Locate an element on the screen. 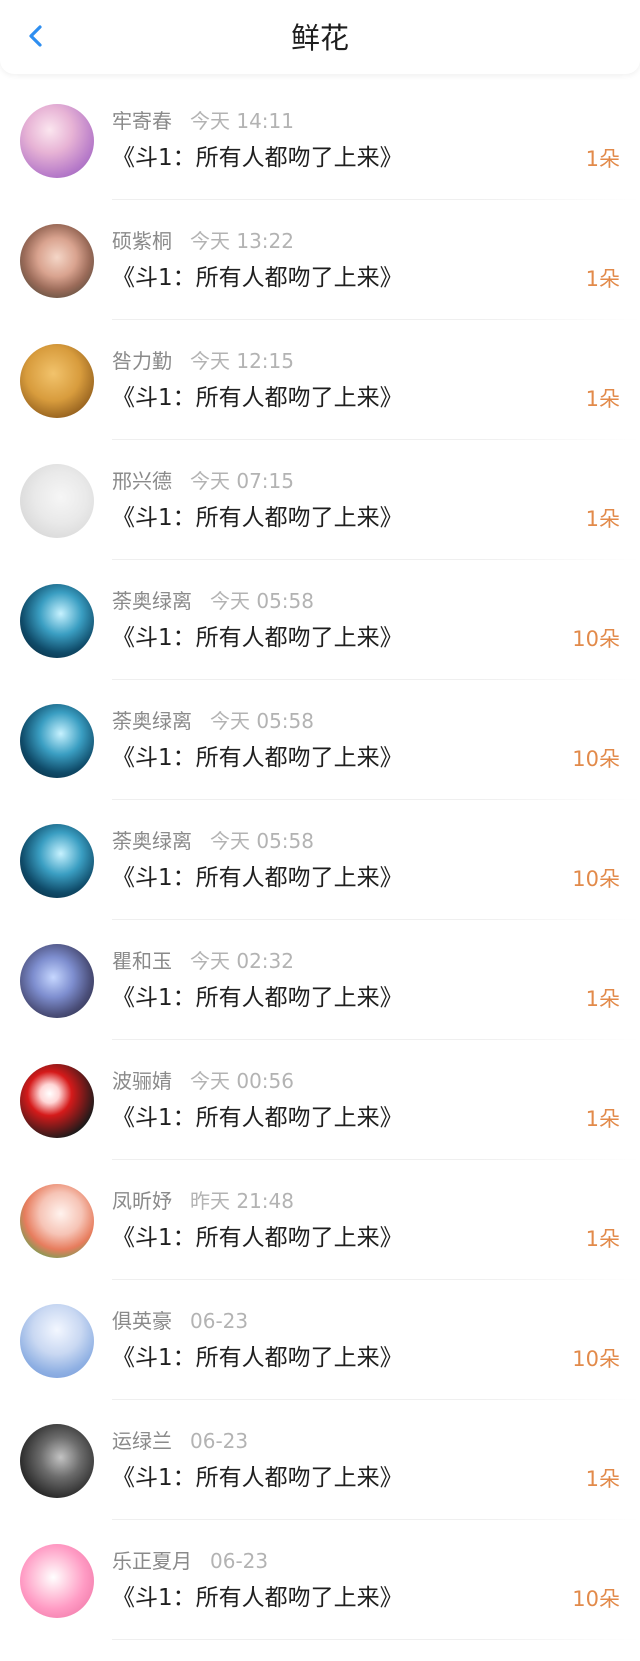 This screenshot has height=1661, width=640. item-meta: 凤昕妤 昨天 21:48 is located at coordinates (203, 1201).